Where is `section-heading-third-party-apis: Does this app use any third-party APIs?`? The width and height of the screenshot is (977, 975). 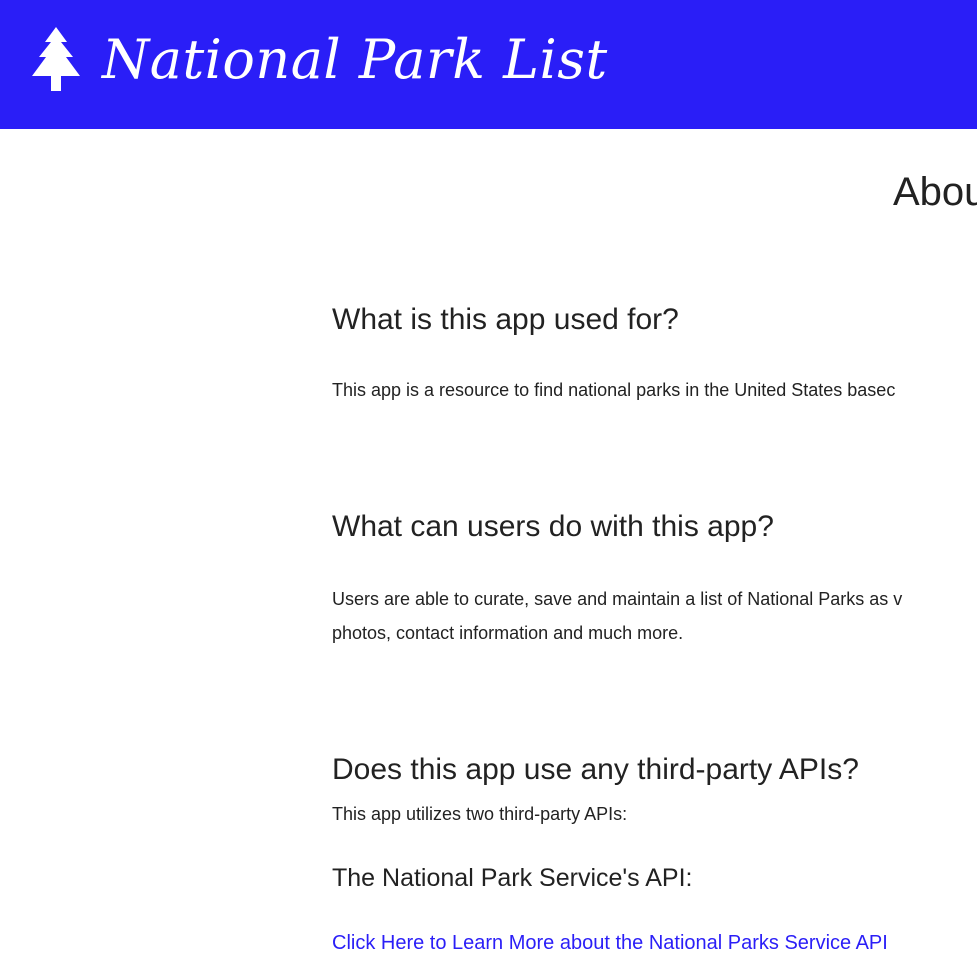 section-heading-third-party-apis: Does this app use any third-party APIs? is located at coordinates (595, 769).